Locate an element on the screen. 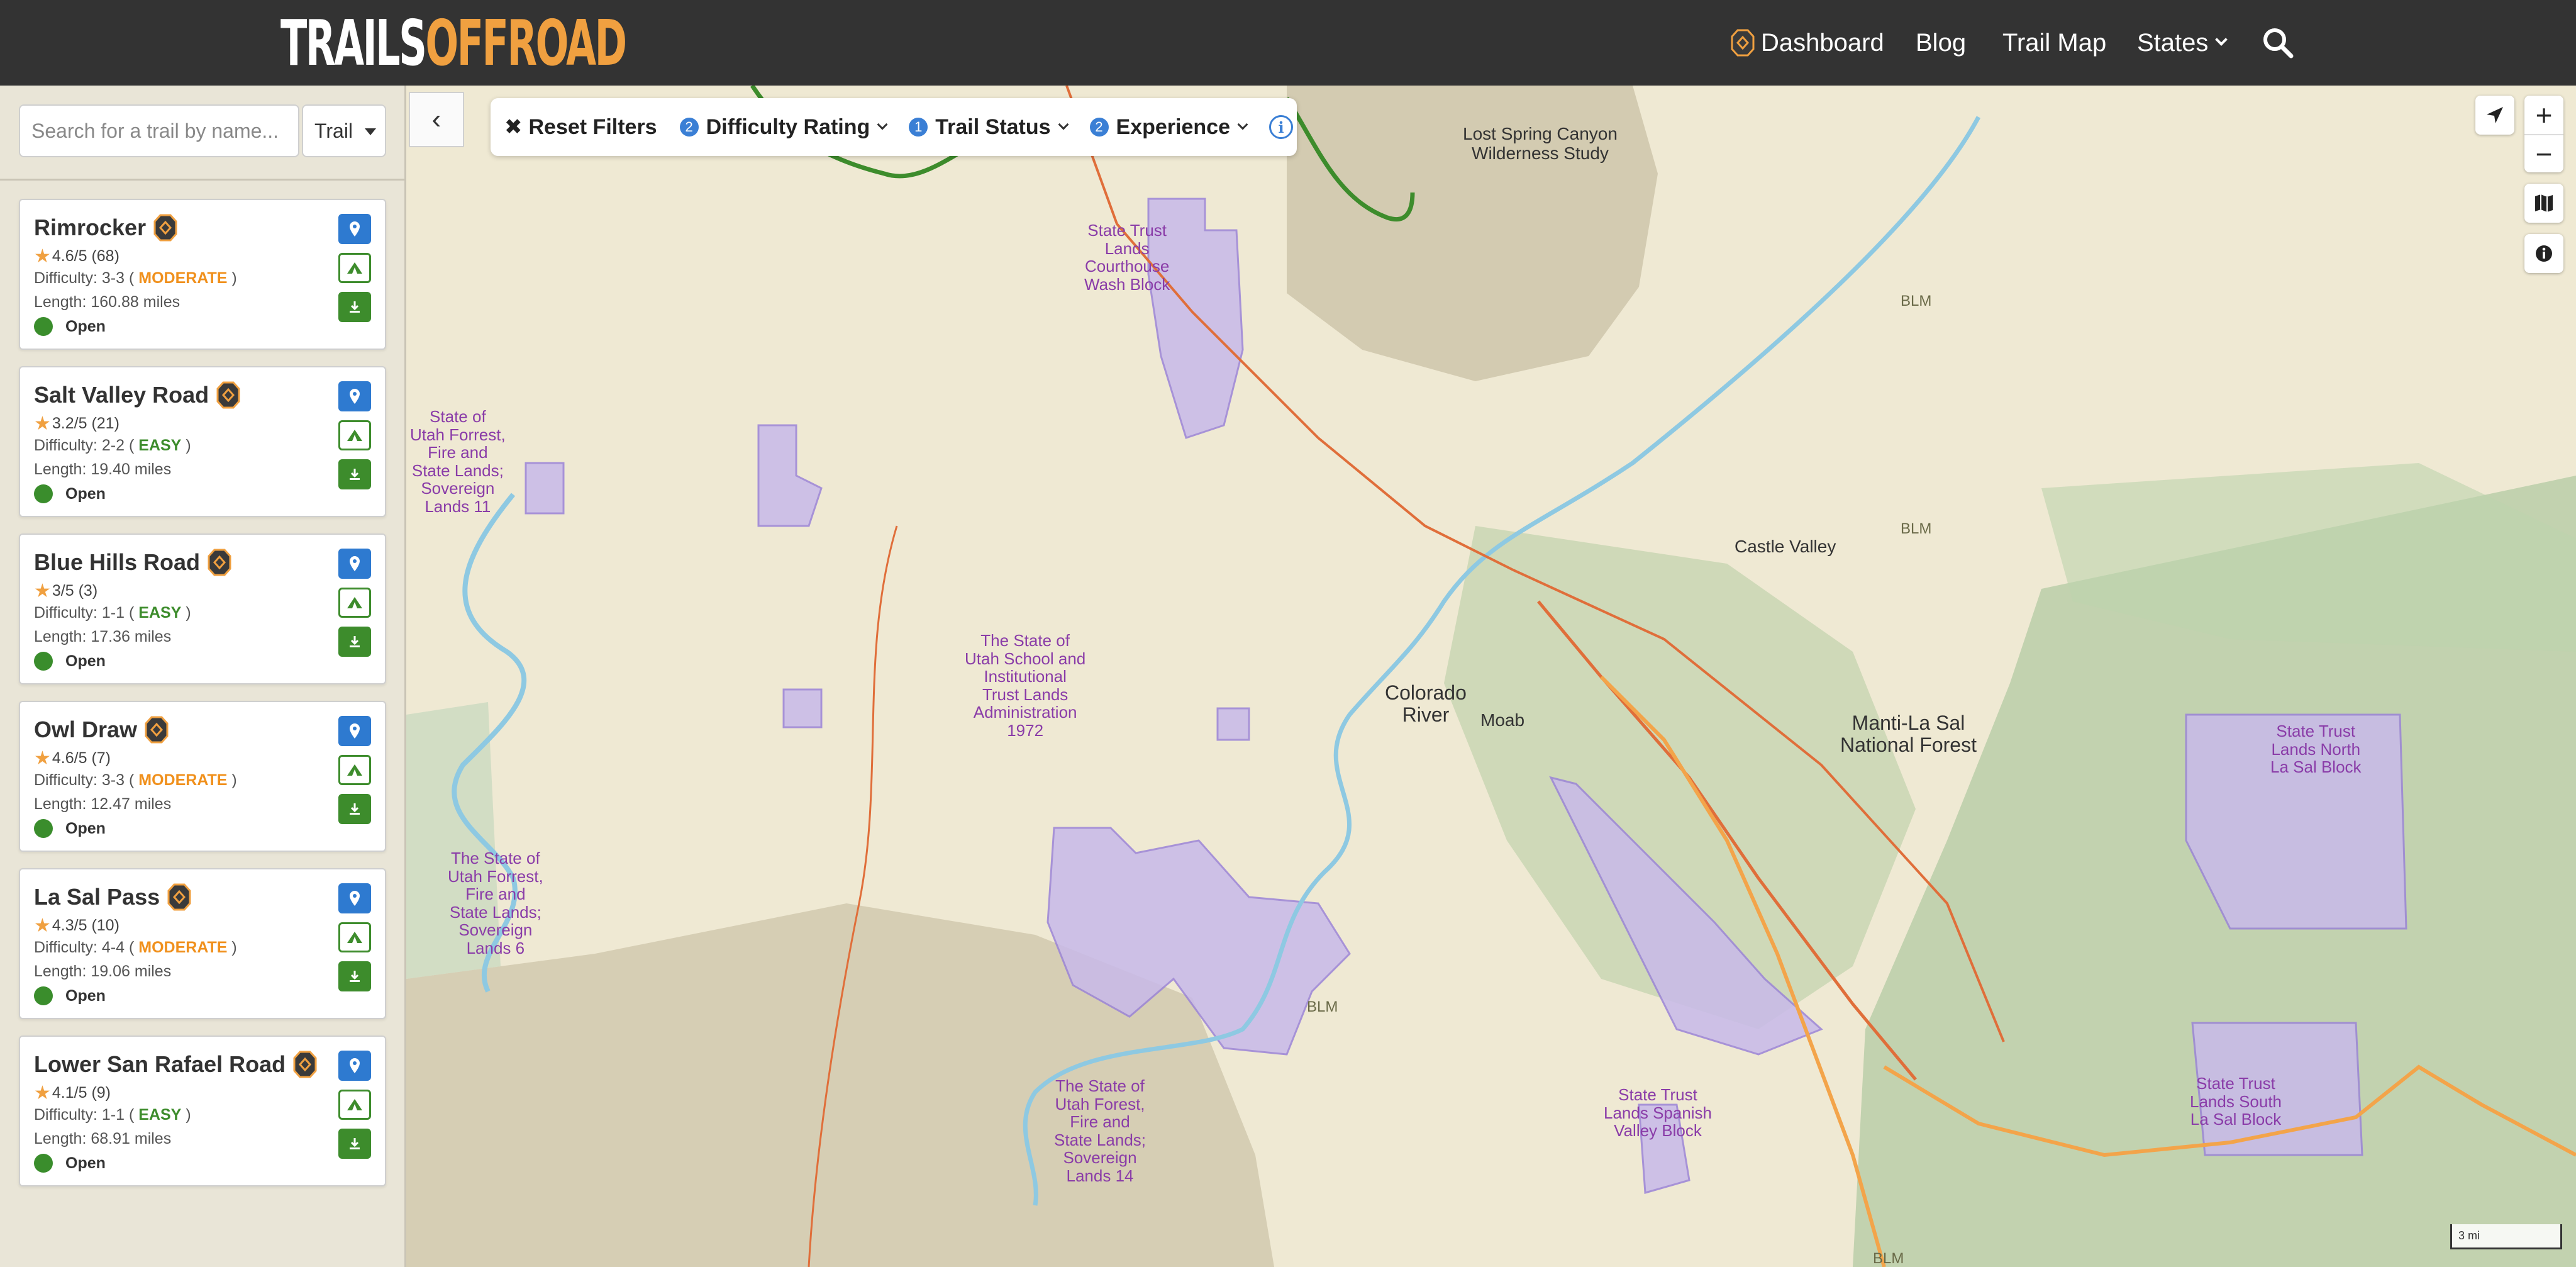 This screenshot has width=2576, height=1267. map-scale: 3 mi is located at coordinates (2506, 1237).